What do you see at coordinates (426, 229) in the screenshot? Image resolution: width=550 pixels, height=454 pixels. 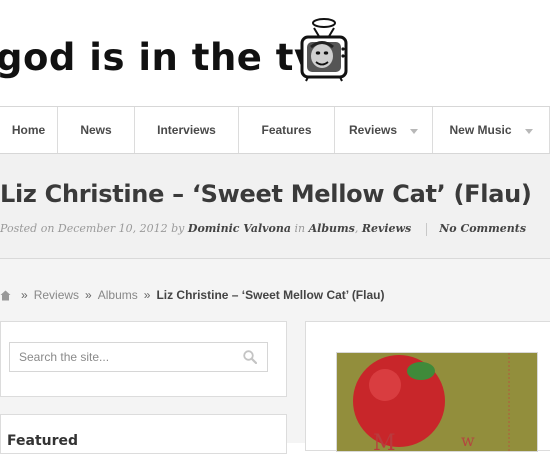 I see `meta-divider` at bounding box center [426, 229].